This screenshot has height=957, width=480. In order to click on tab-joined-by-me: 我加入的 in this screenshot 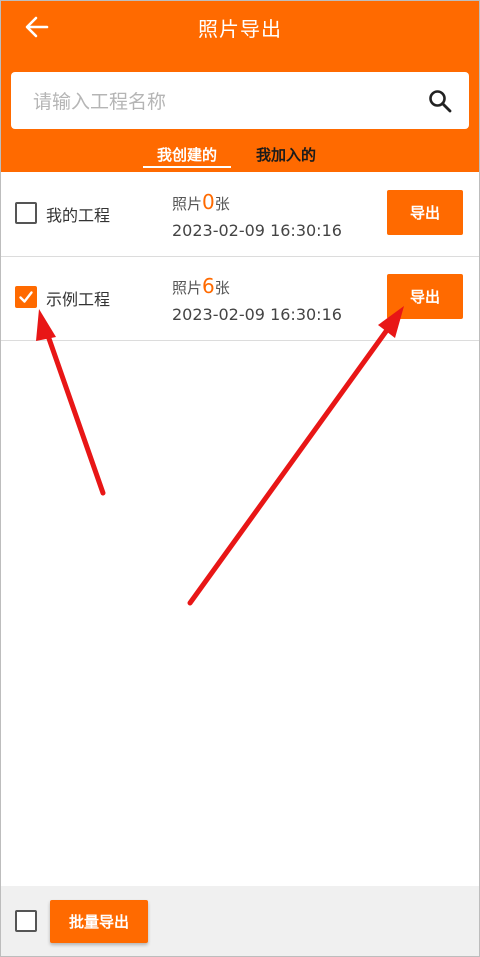, I will do `click(286, 154)`.